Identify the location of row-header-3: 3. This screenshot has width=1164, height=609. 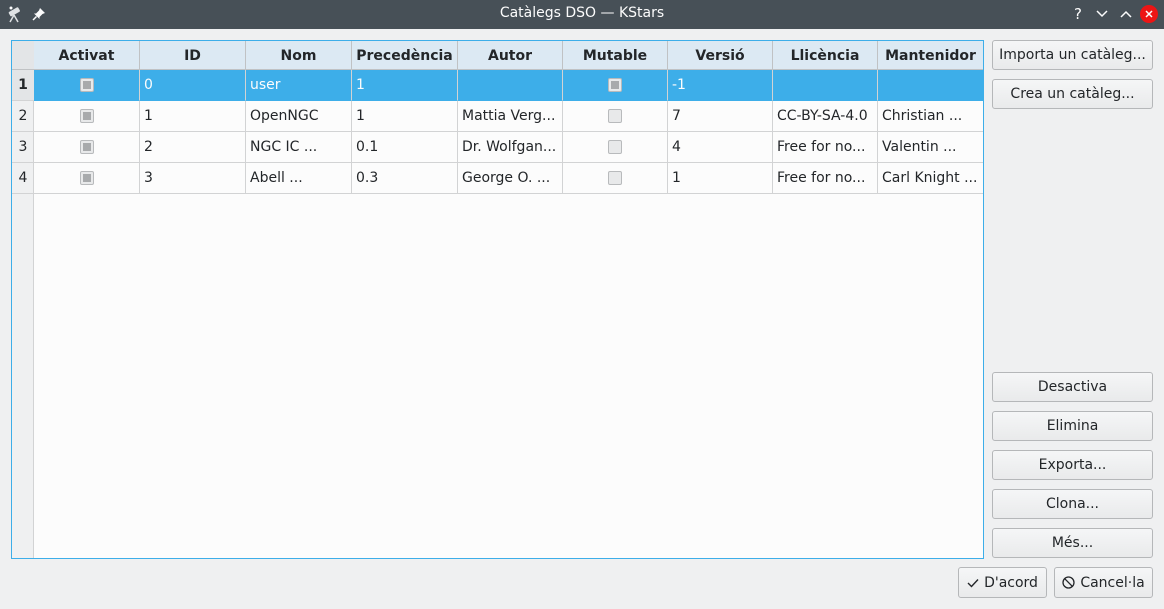
(23, 147).